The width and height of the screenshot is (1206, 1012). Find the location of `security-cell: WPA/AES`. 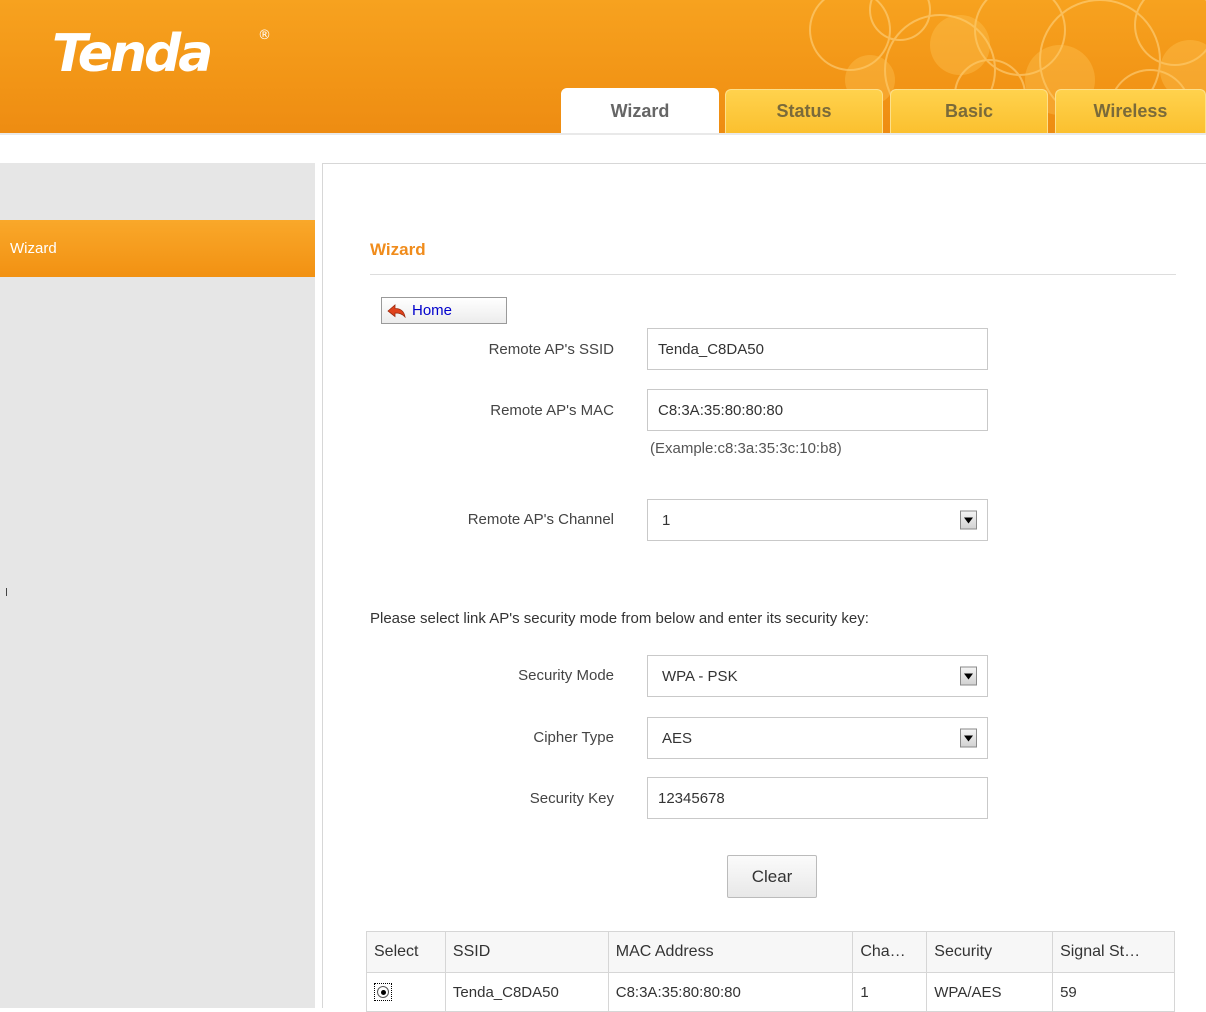

security-cell: WPA/AES is located at coordinates (990, 992).